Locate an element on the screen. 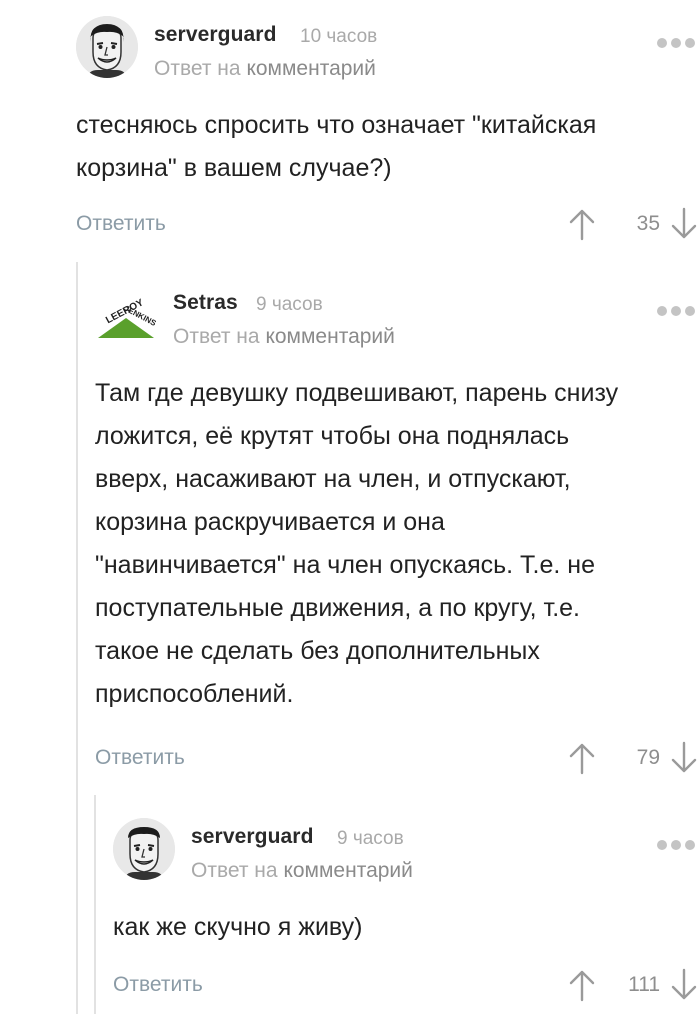 This screenshot has width=700, height=1015. vote-score: 111 is located at coordinates (644, 984).